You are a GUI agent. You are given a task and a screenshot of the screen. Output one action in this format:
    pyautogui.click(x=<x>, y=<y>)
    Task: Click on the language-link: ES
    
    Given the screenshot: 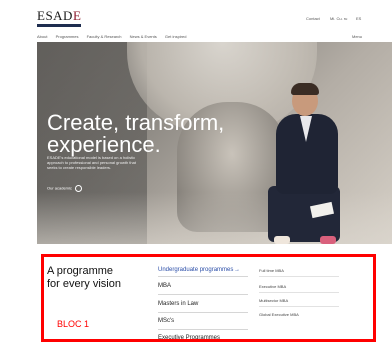 What is the action you would take?
    pyautogui.click(x=358, y=18)
    